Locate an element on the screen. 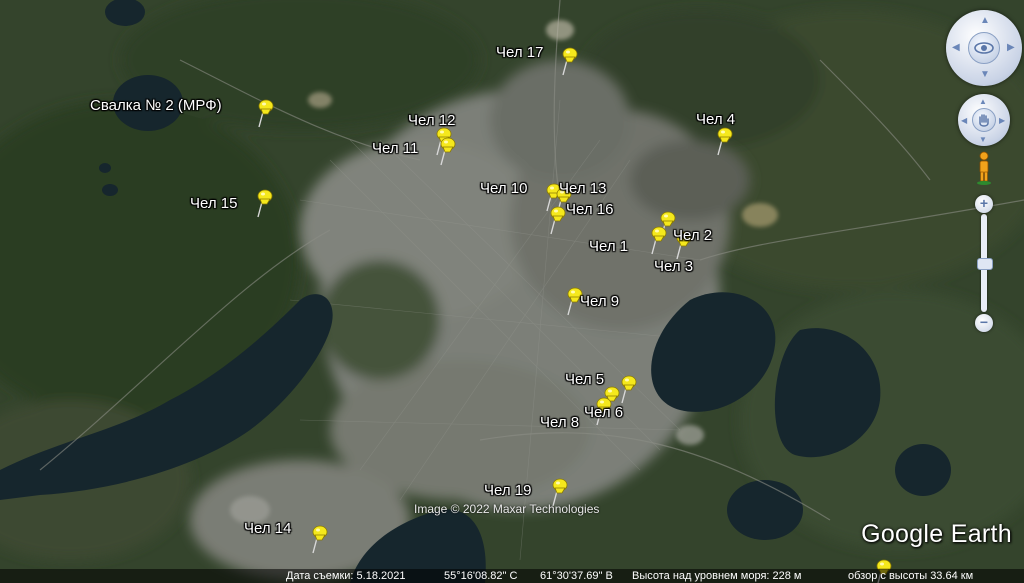  label-chel-10: Чел 10 is located at coordinates (504, 188).